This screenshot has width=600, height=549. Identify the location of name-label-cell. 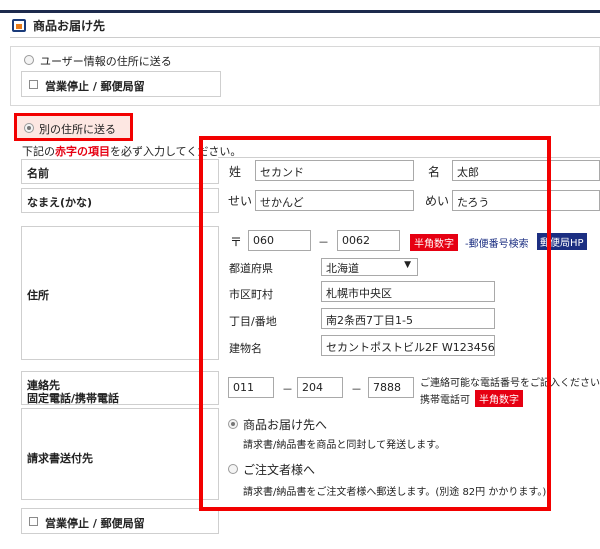
(120, 171).